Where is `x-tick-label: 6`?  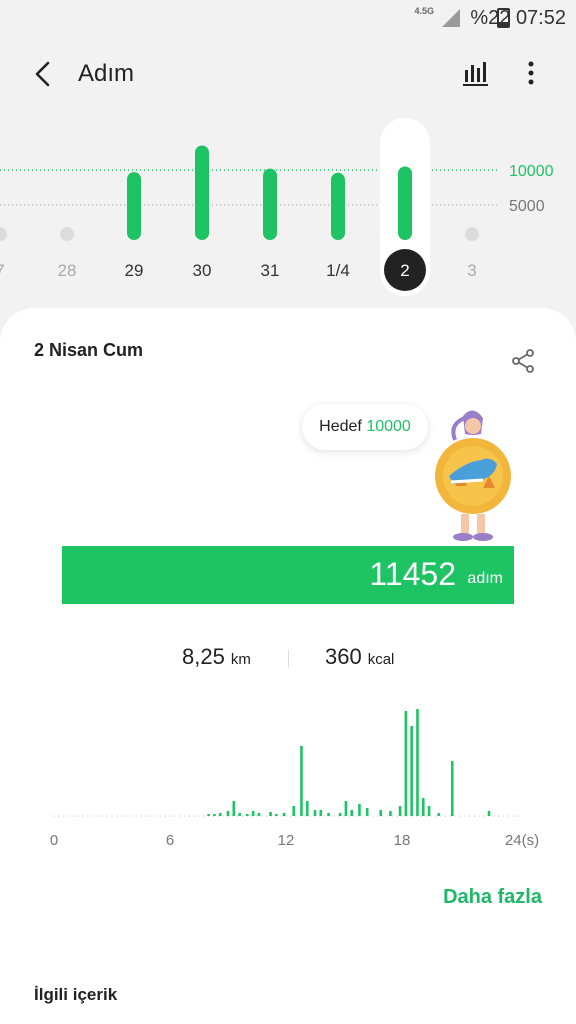 x-tick-label: 6 is located at coordinates (170, 840).